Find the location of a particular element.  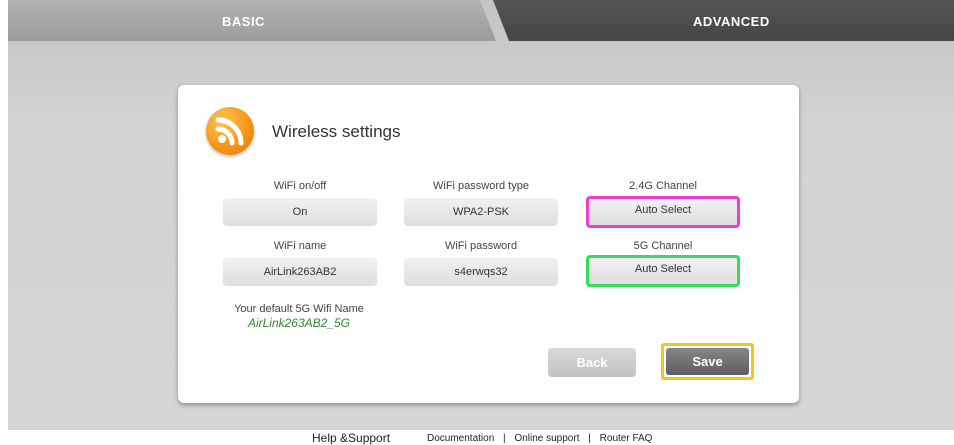

wifi-signal-icon is located at coordinates (230, 131).